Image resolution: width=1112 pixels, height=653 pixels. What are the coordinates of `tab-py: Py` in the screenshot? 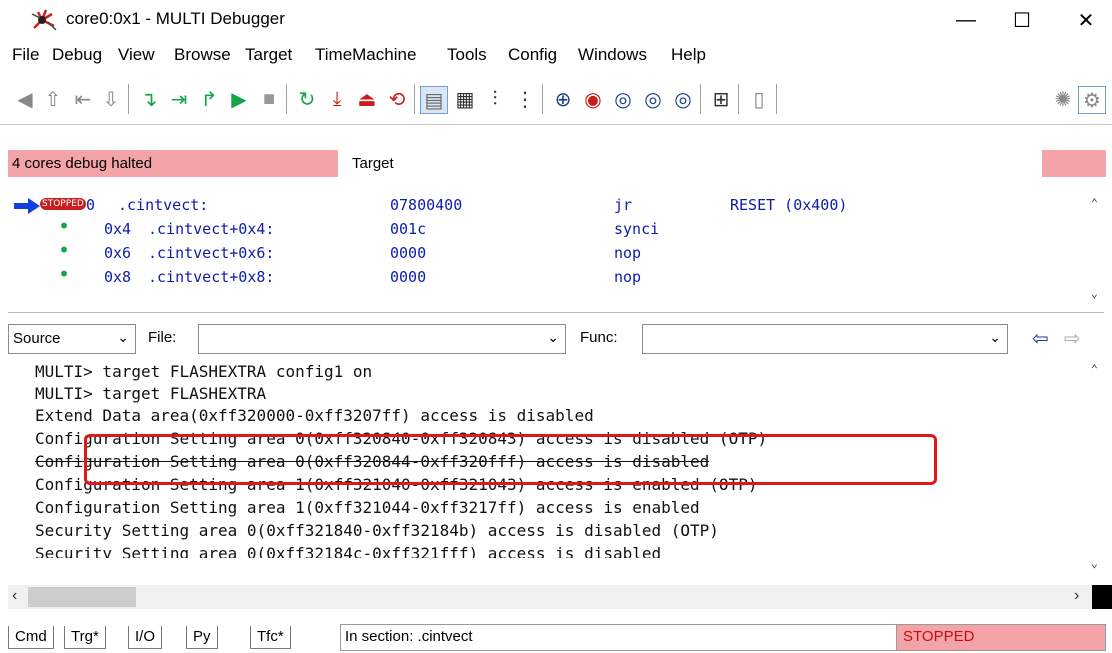 It's located at (202, 637).